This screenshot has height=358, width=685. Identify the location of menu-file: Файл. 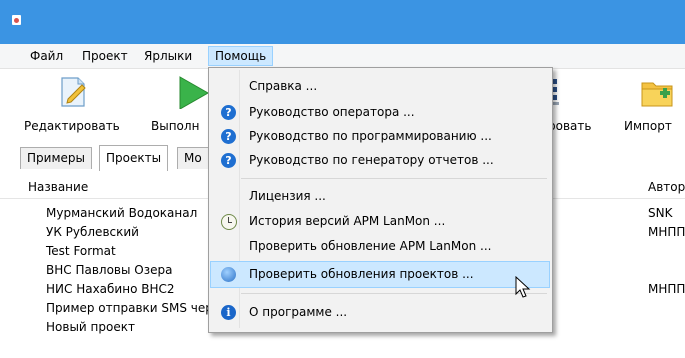
(46, 56).